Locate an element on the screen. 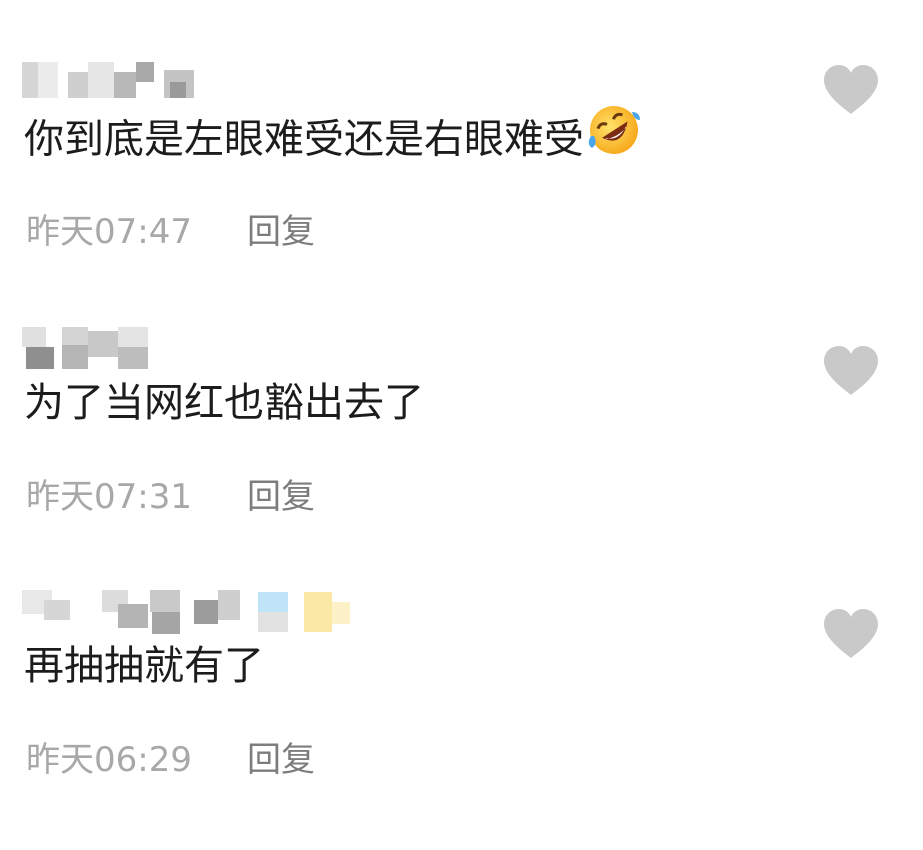 The width and height of the screenshot is (923, 850). comment-timestamp: 昨天07:47 is located at coordinates (109, 232).